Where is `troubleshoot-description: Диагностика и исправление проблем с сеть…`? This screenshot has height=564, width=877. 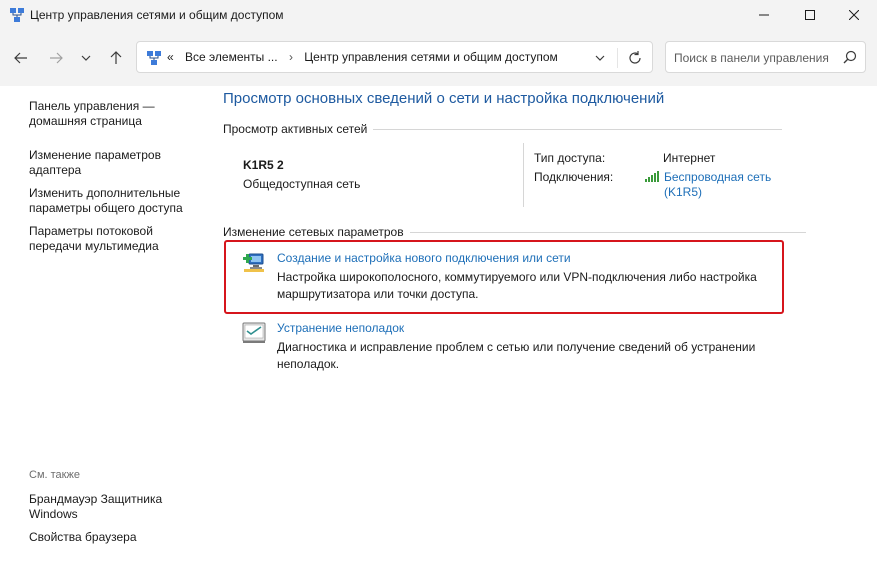
troubleshoot-description: Диагностика и исправление проблем с сеть… is located at coordinates (516, 355).